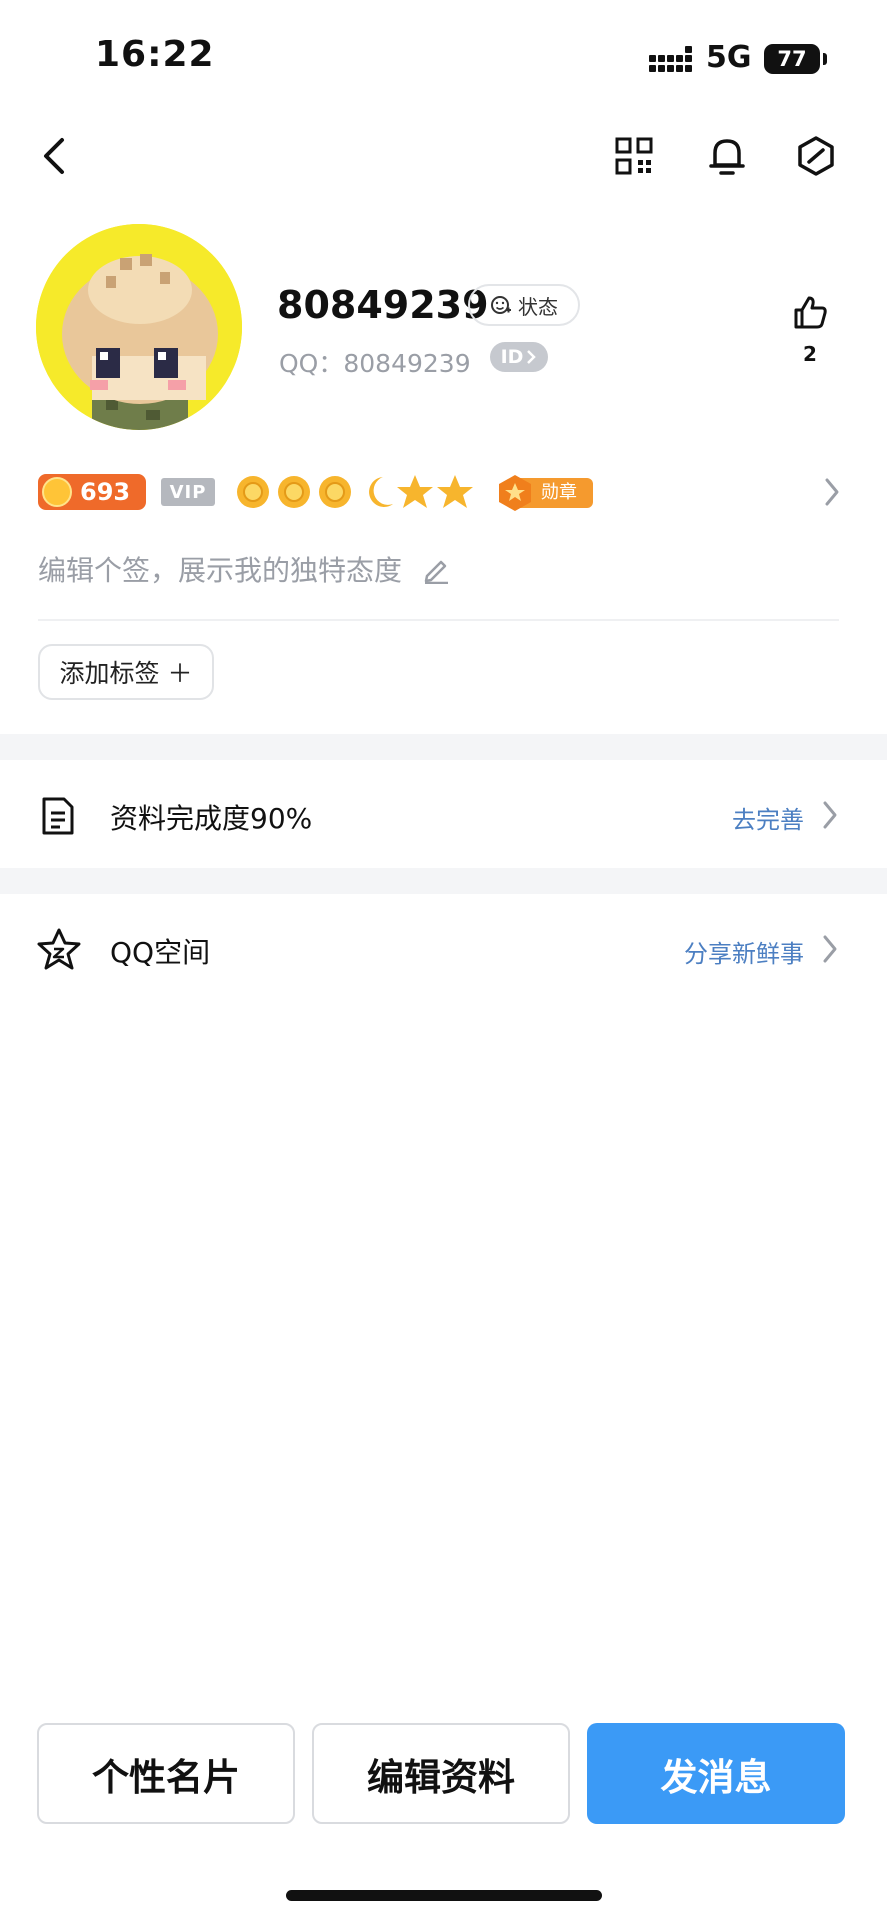  What do you see at coordinates (716, 1773) in the screenshot?
I see `send-message-button: 发消息` at bounding box center [716, 1773].